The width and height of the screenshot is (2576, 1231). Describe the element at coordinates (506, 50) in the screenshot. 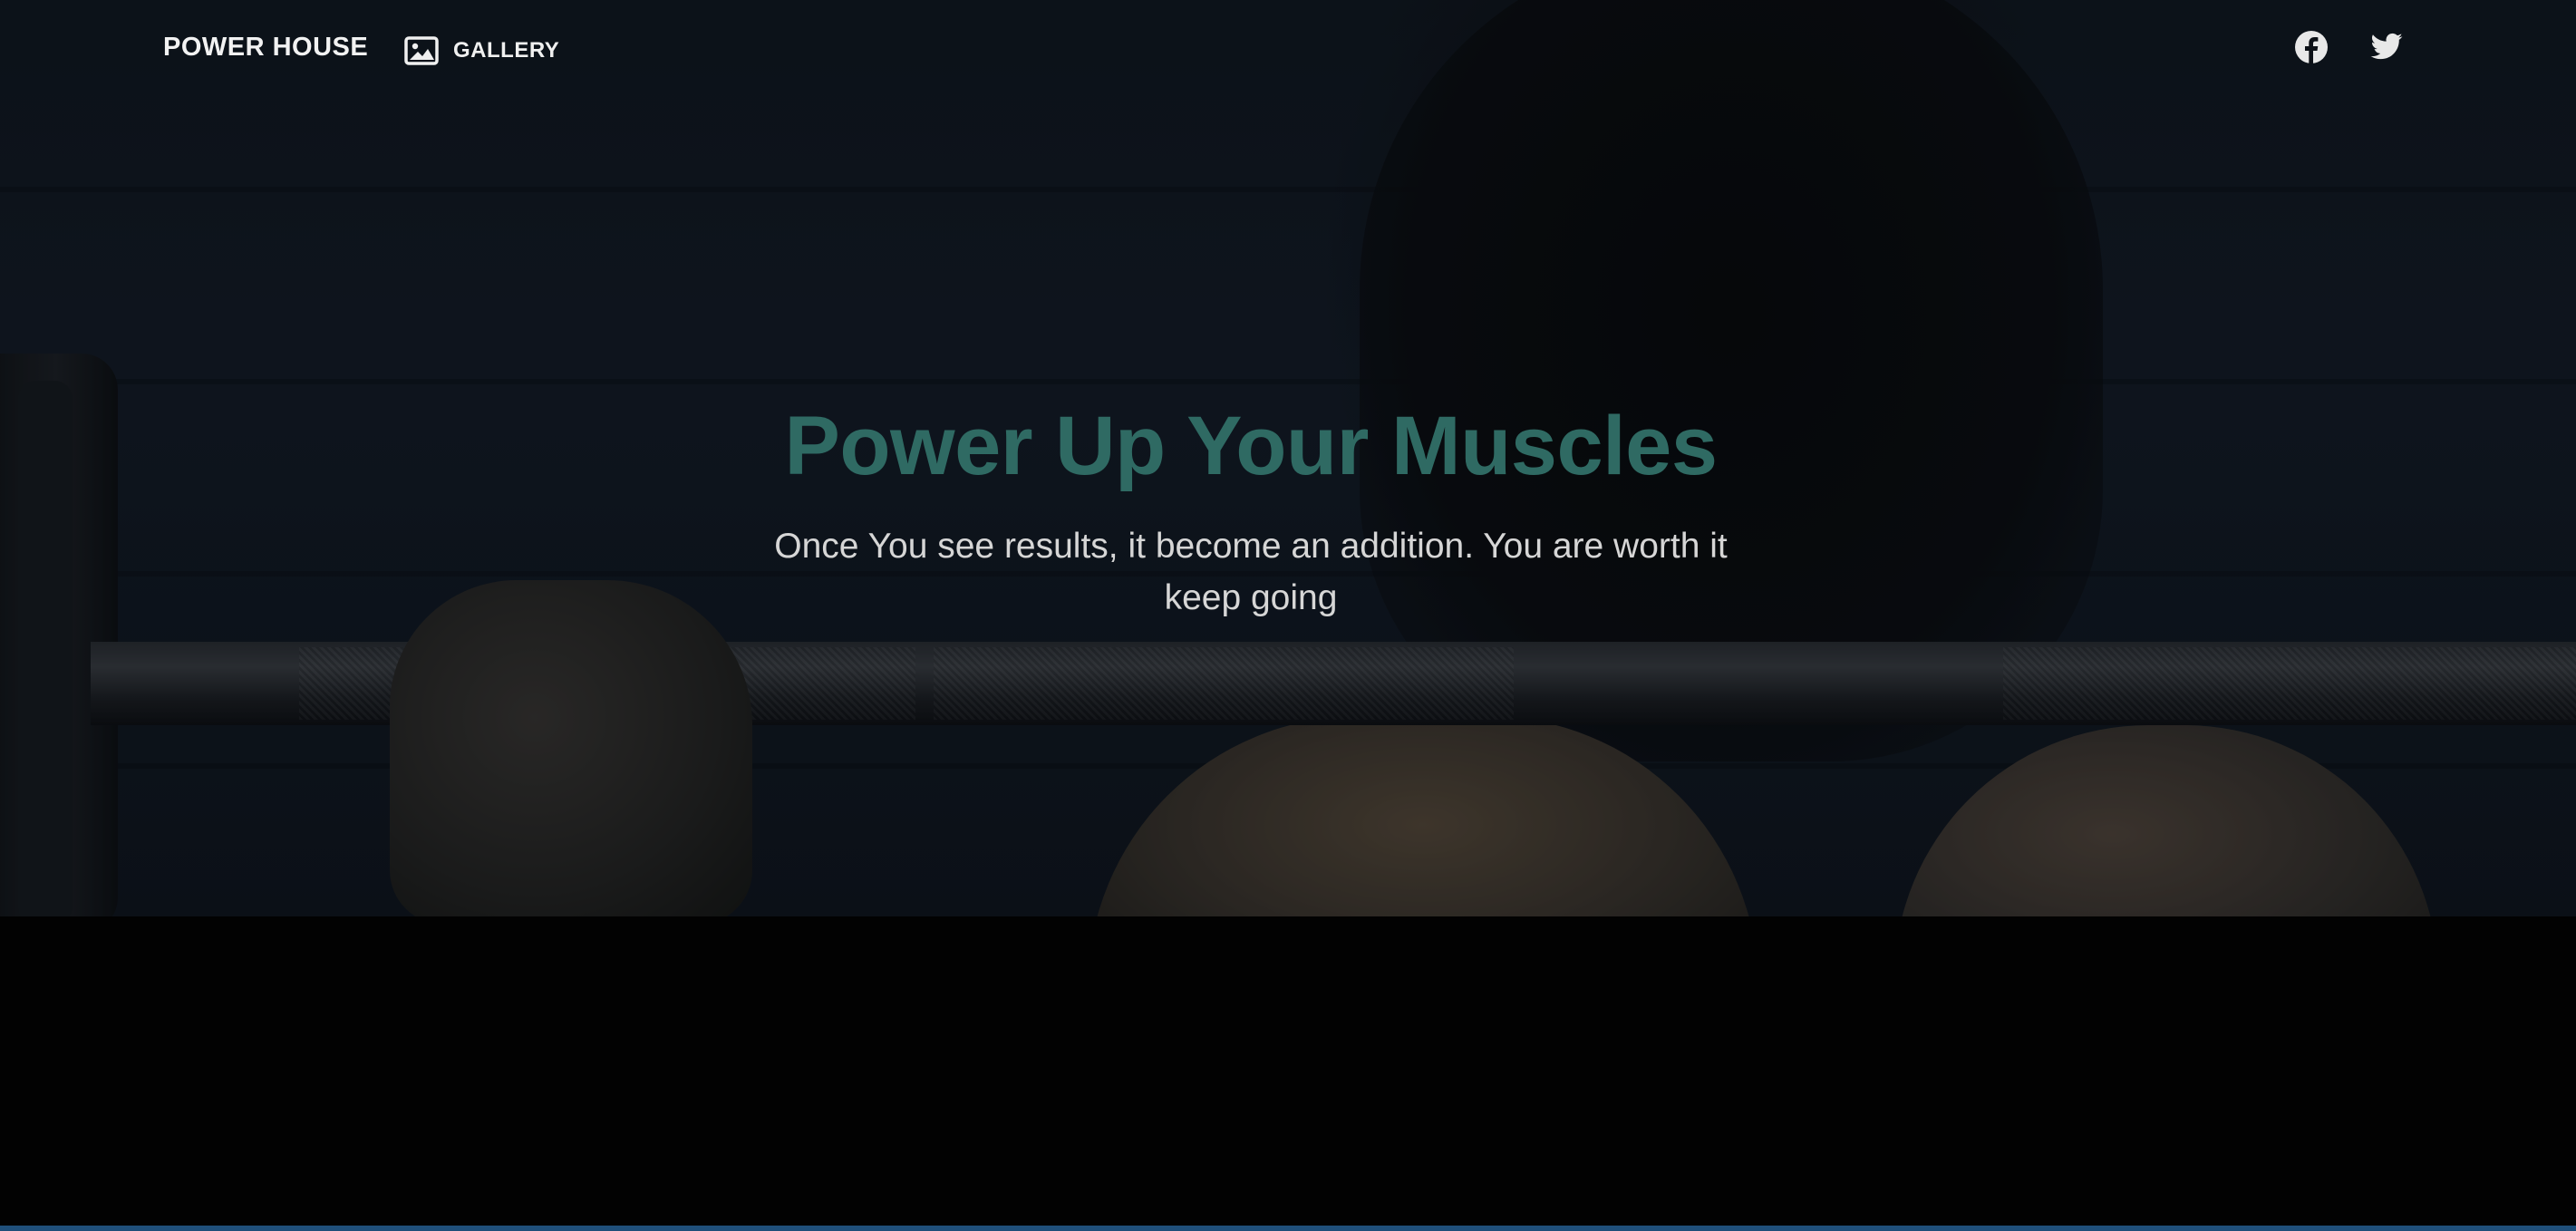

I see `nav-gallery-label: GALLERY` at that location.